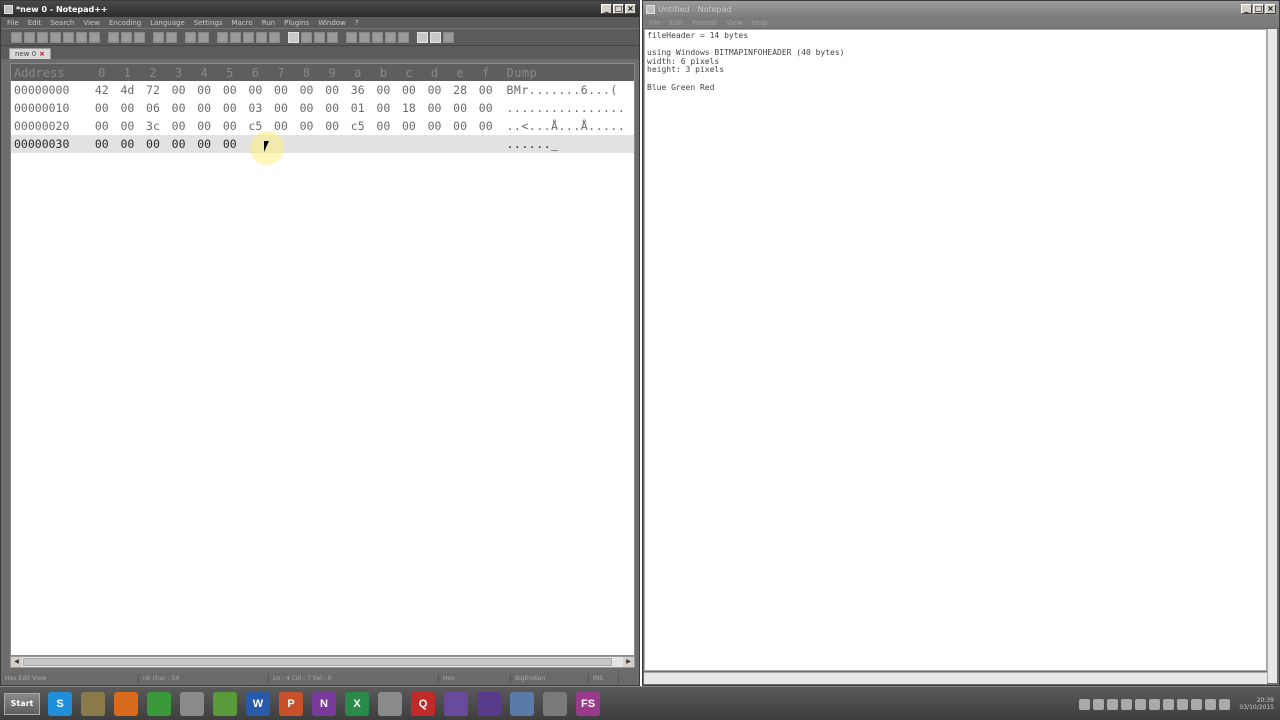 The image size is (1280, 720). What do you see at coordinates (293, 37) in the screenshot?
I see `show-all-chars-icon` at bounding box center [293, 37].